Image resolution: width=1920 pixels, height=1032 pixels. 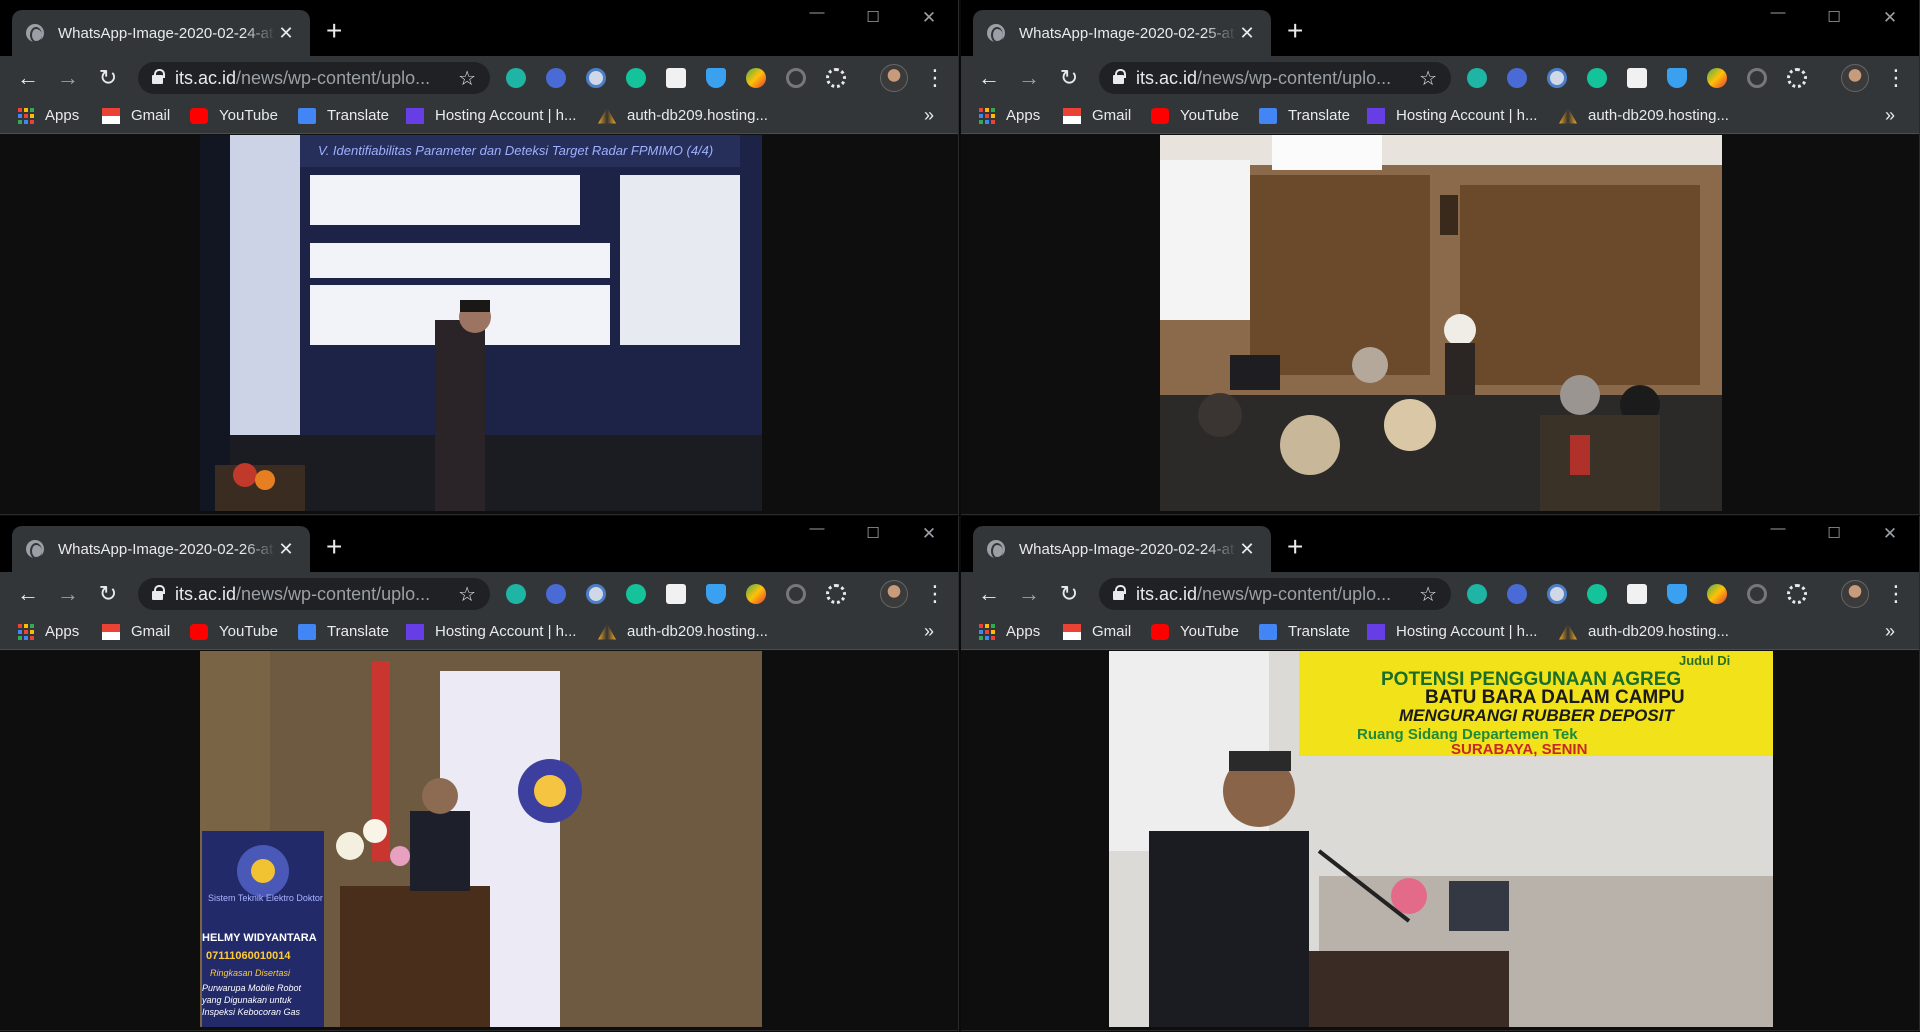 I want to click on active-tab: WhatsApp-Image-2020-02-25-at ✕, so click(x=1122, y=33).